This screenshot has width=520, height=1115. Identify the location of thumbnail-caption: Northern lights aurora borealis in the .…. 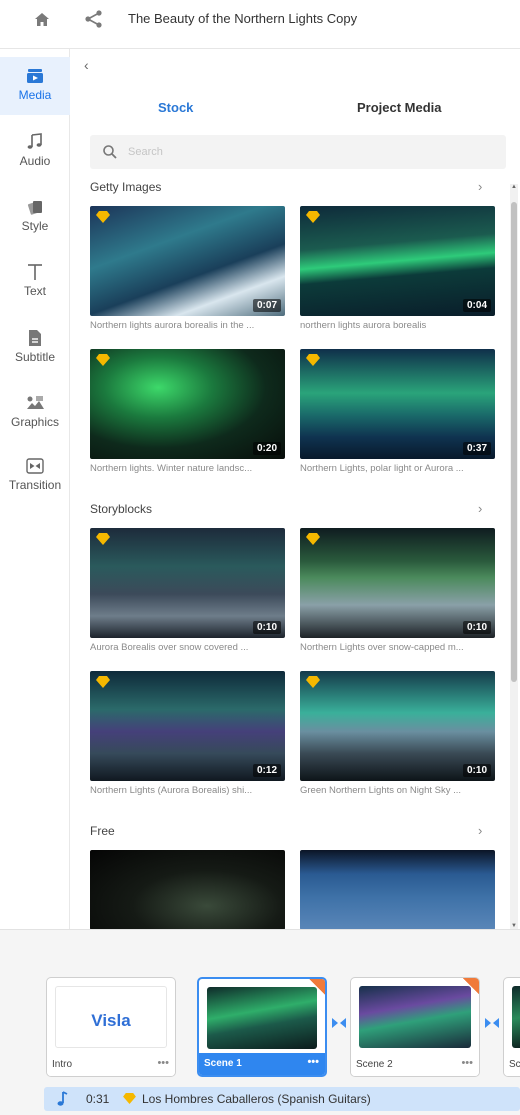
(172, 325).